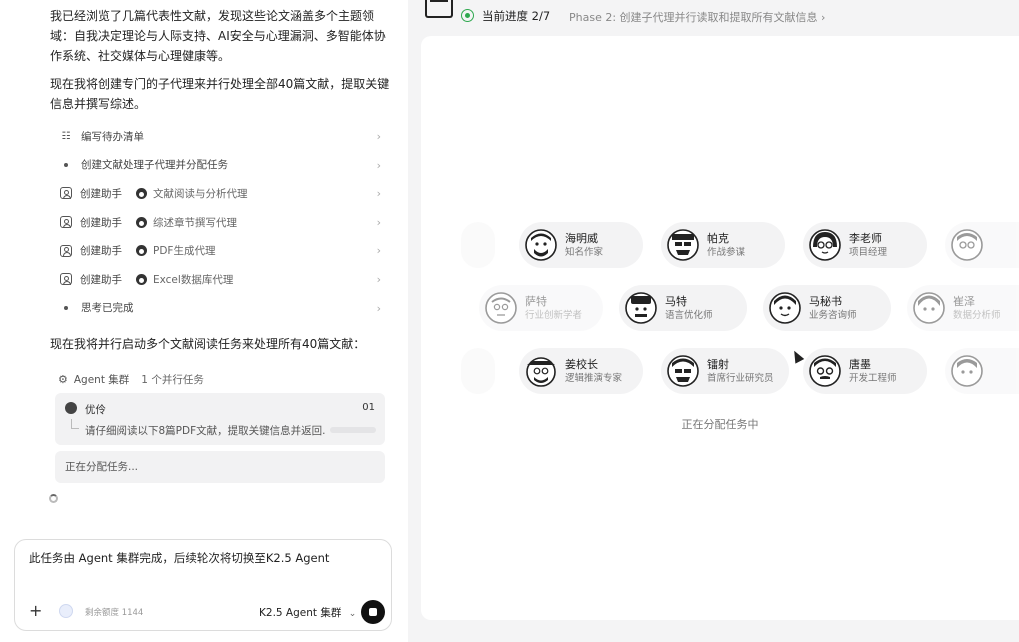 The width and height of the screenshot is (1019, 642). Describe the element at coordinates (865, 238) in the screenshot. I see `agent-name: 李老师` at that location.